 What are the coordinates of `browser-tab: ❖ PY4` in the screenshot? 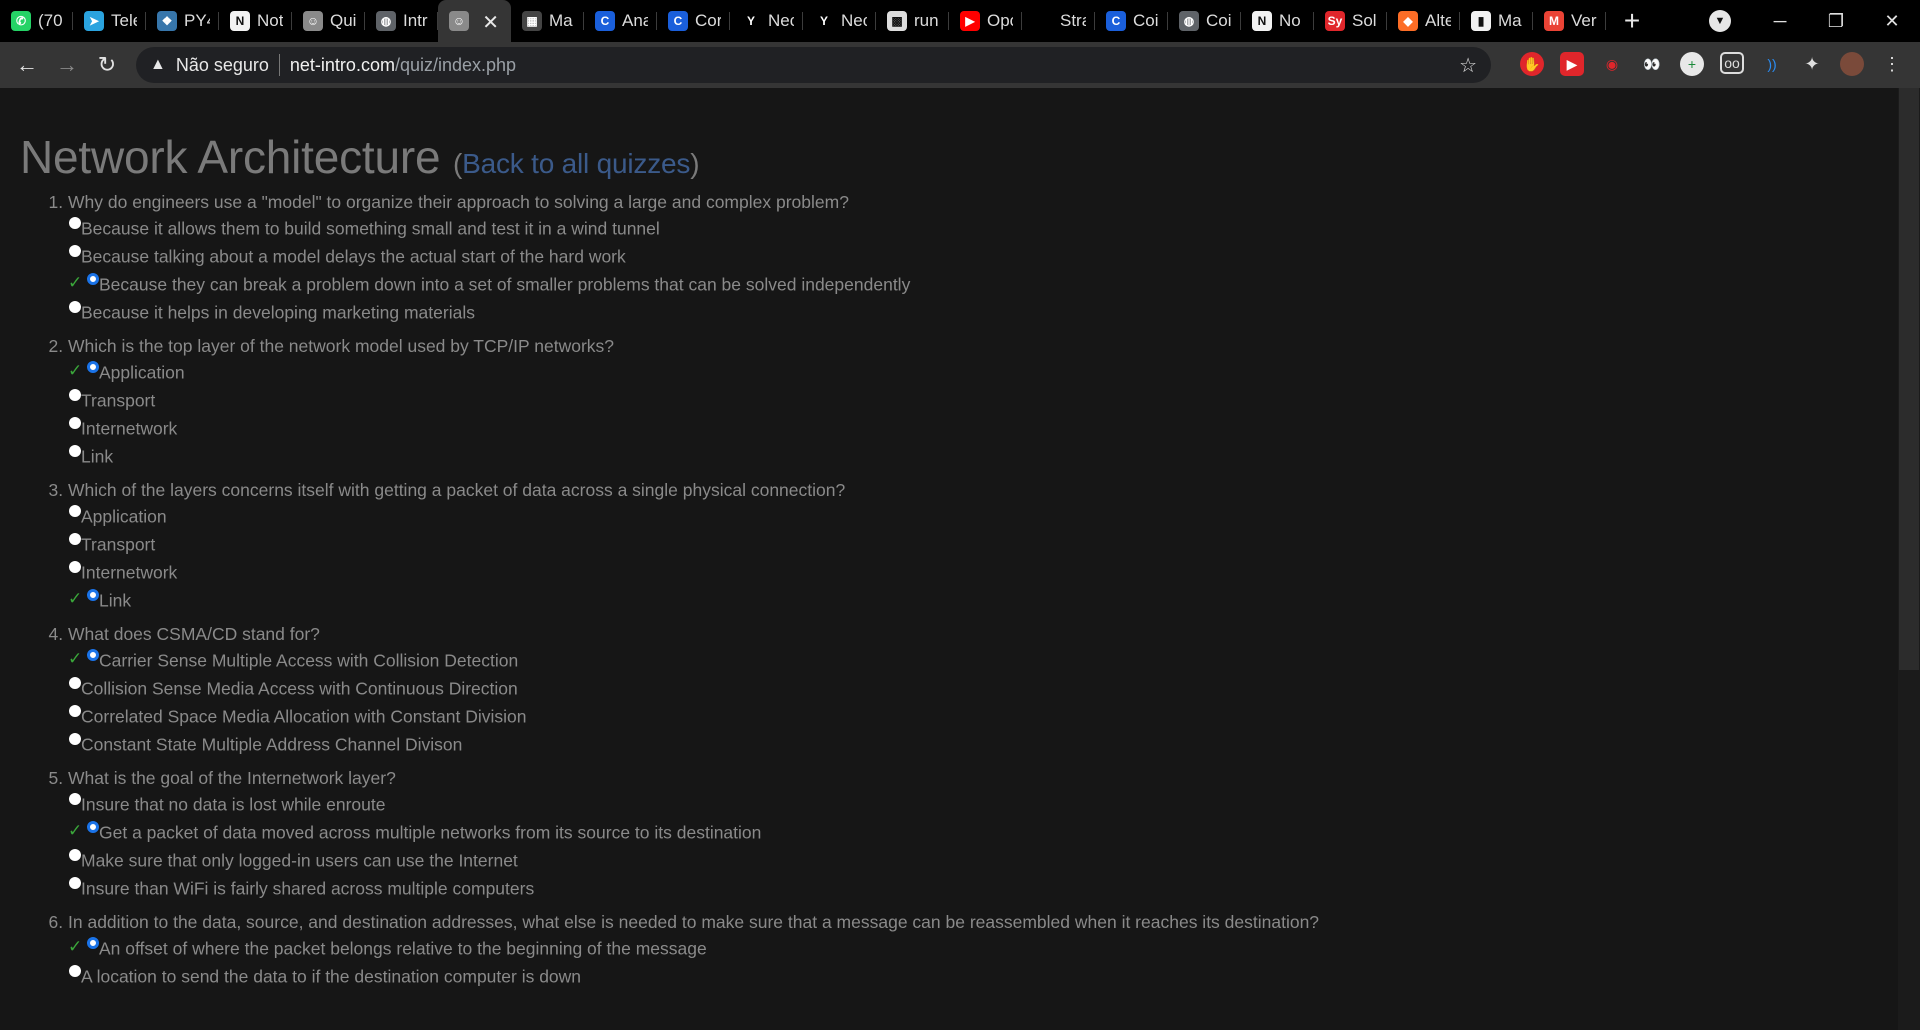 It's located at (182, 21).